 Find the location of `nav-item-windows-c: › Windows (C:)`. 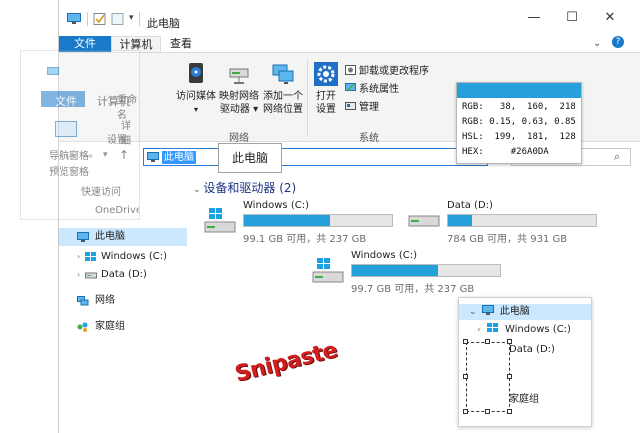

nav-item-windows-c: › Windows (C:) is located at coordinates (123, 257).